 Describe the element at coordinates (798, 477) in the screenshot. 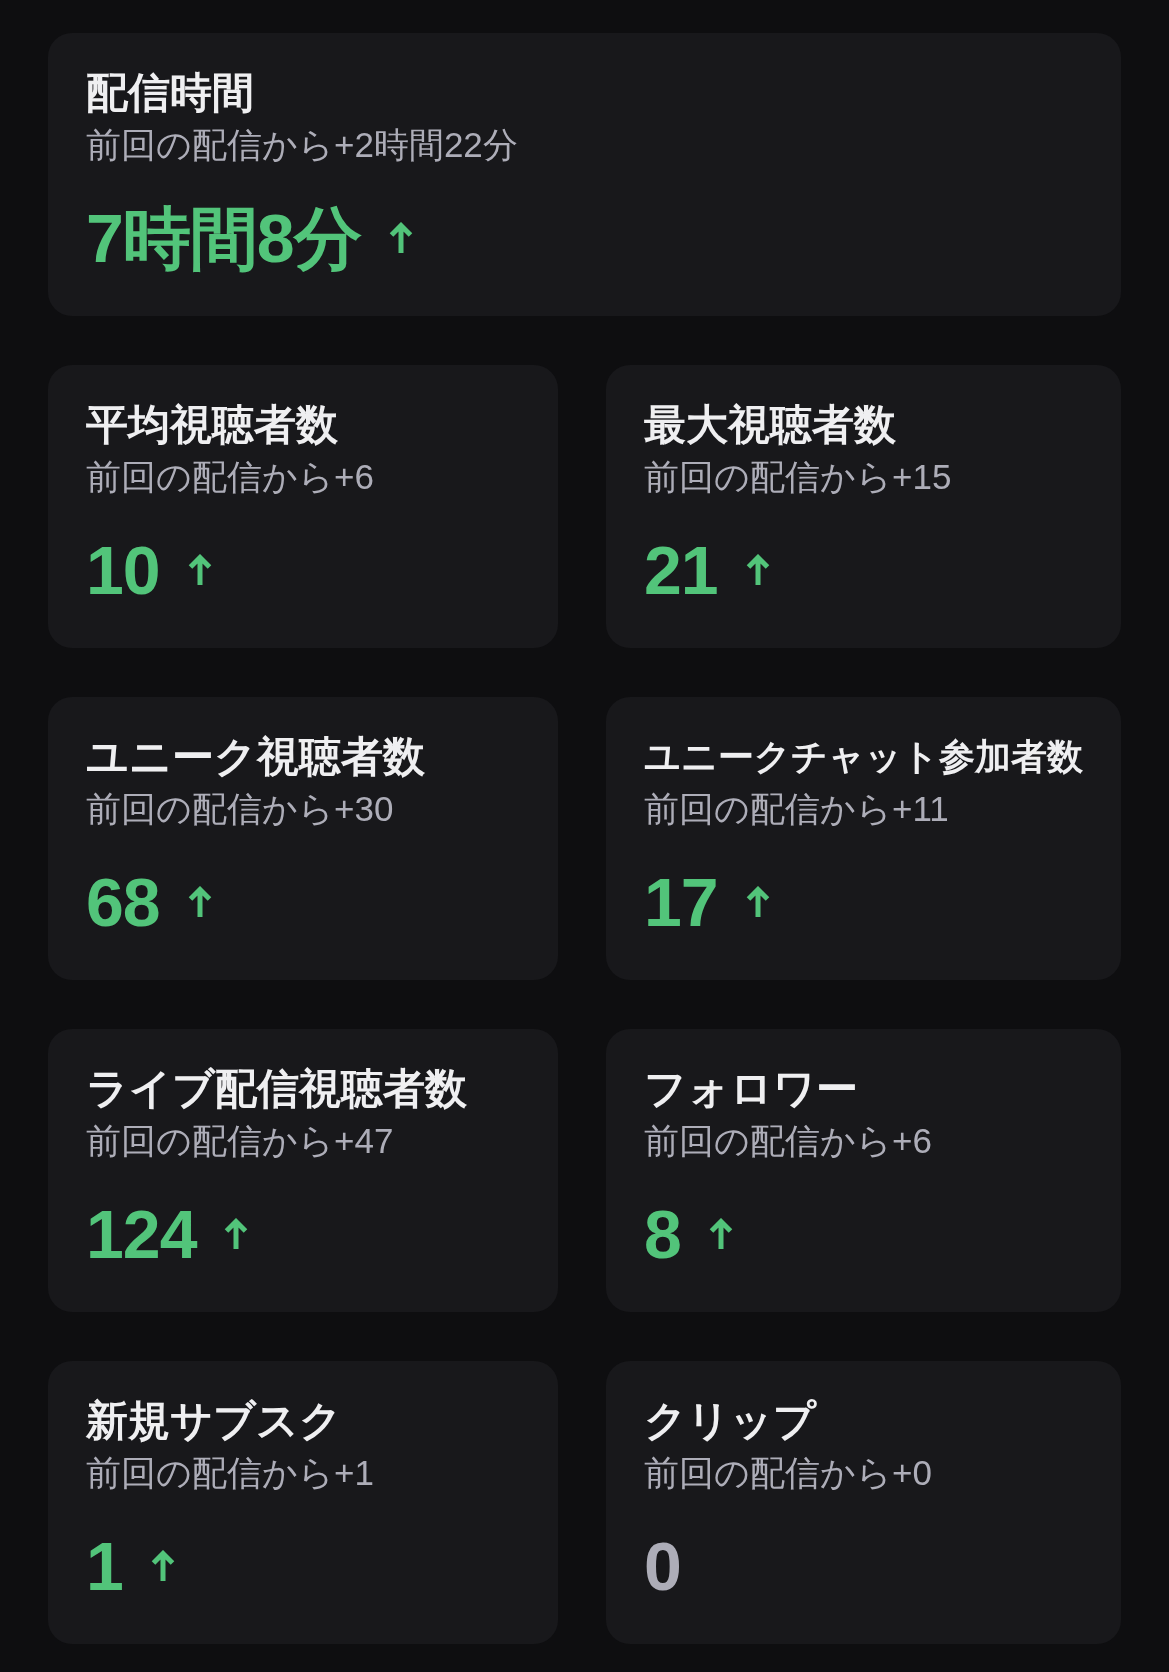

I see `comparison-text: 前回の配信から+15` at that location.